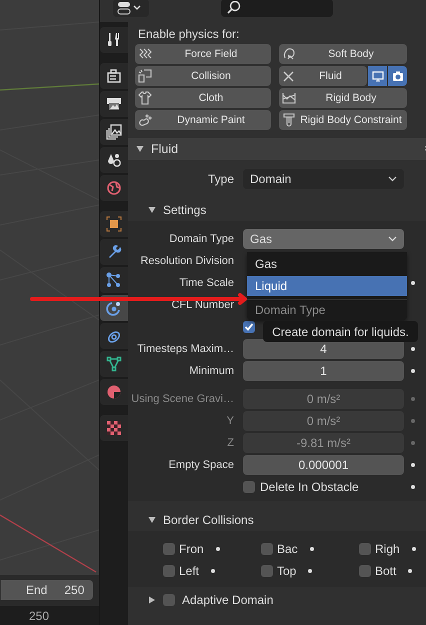 This screenshot has height=625, width=426. I want to click on menu-title: Domain Type, so click(290, 310).